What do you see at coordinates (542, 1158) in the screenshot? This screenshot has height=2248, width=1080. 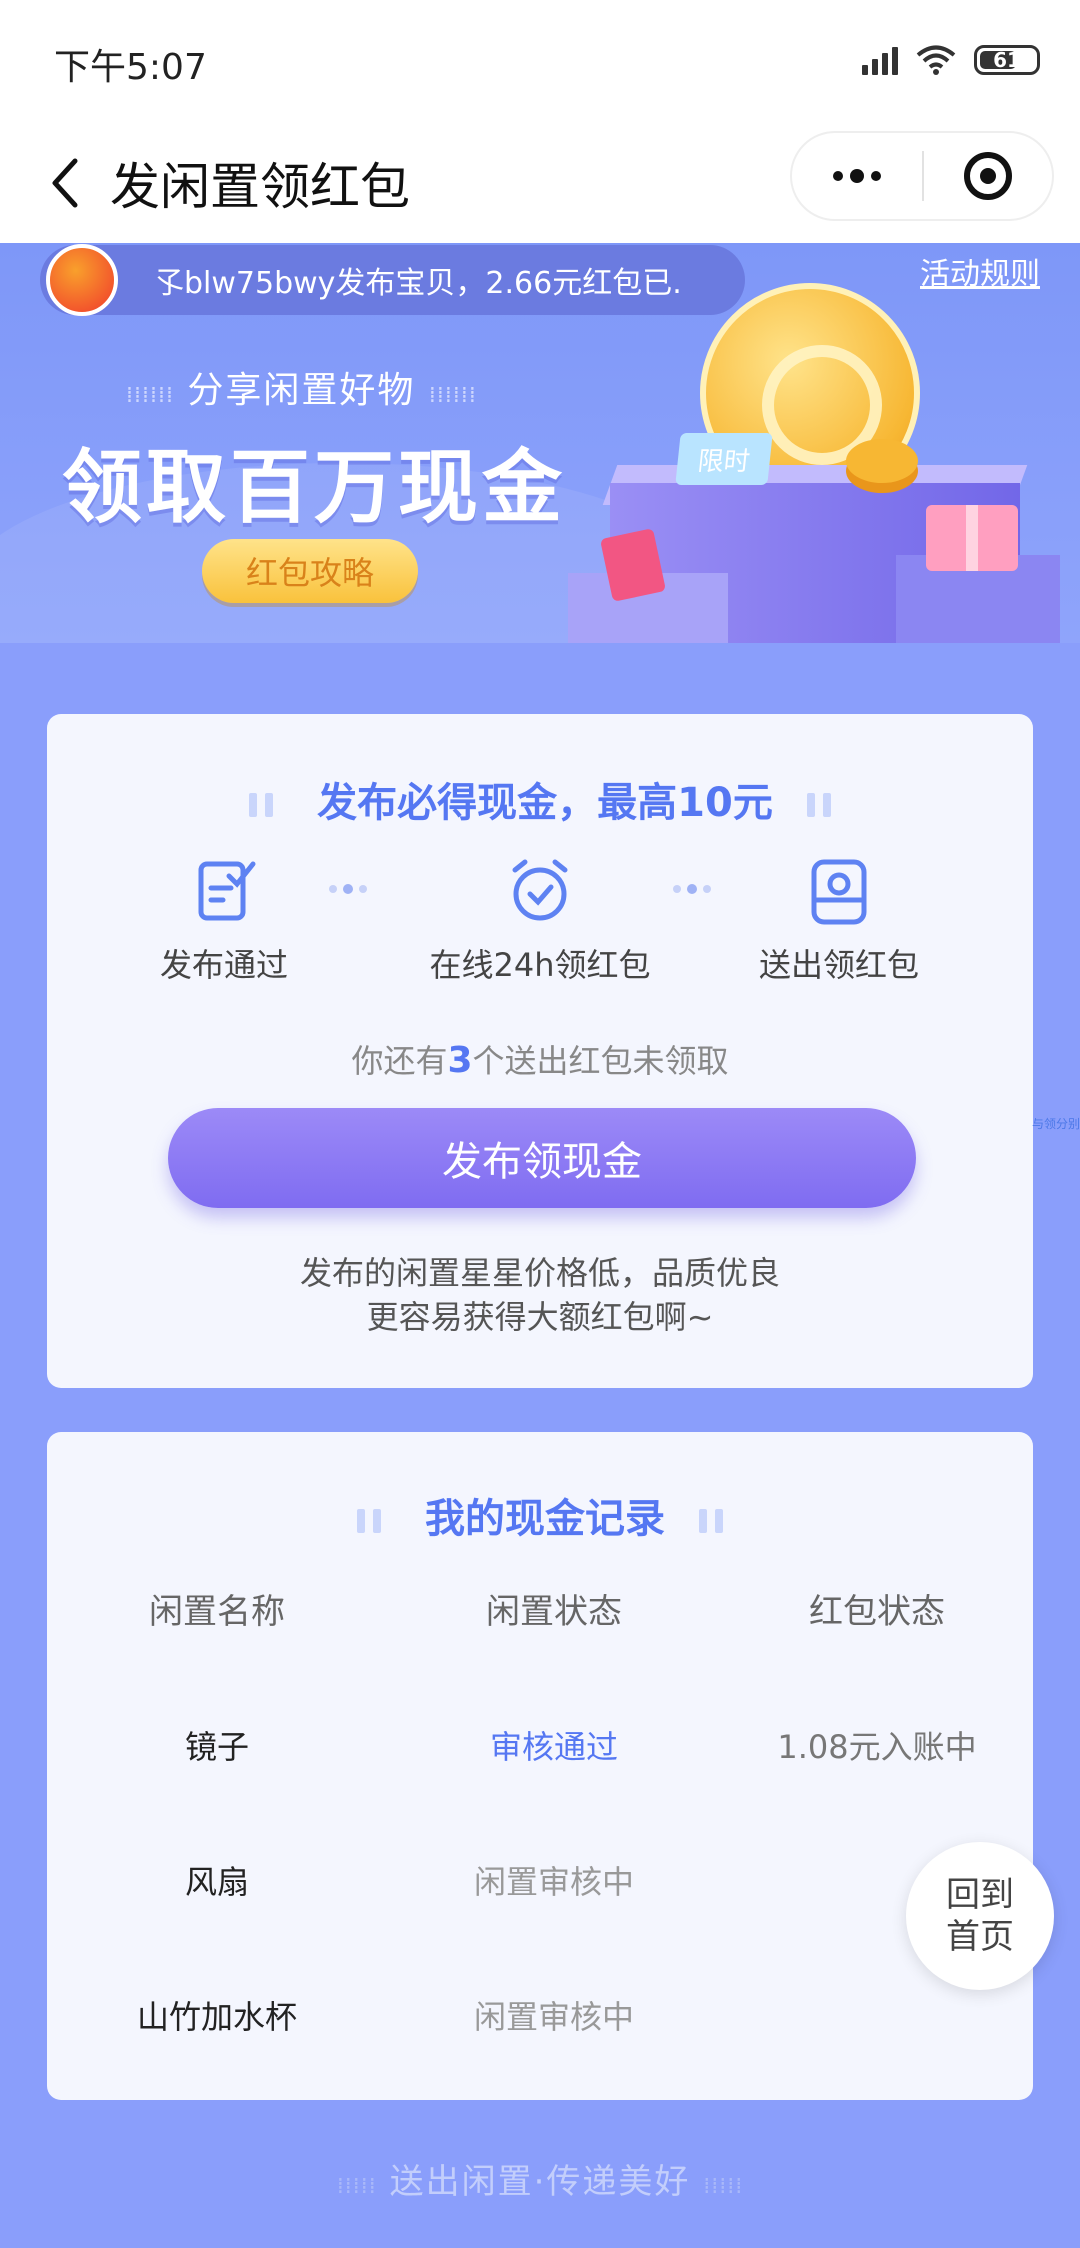 I see `publish-cash-button: 发布领现金` at bounding box center [542, 1158].